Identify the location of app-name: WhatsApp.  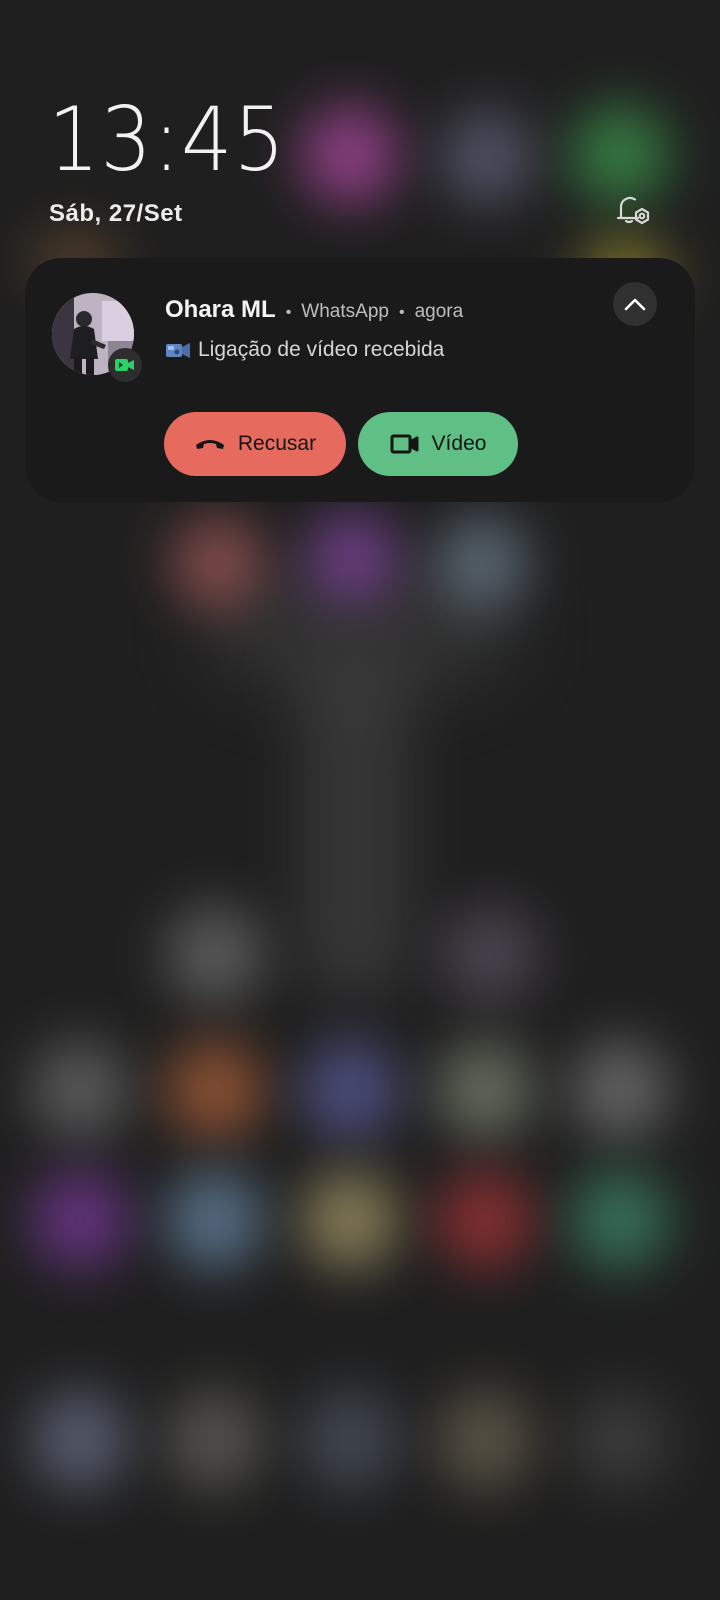
(345, 311).